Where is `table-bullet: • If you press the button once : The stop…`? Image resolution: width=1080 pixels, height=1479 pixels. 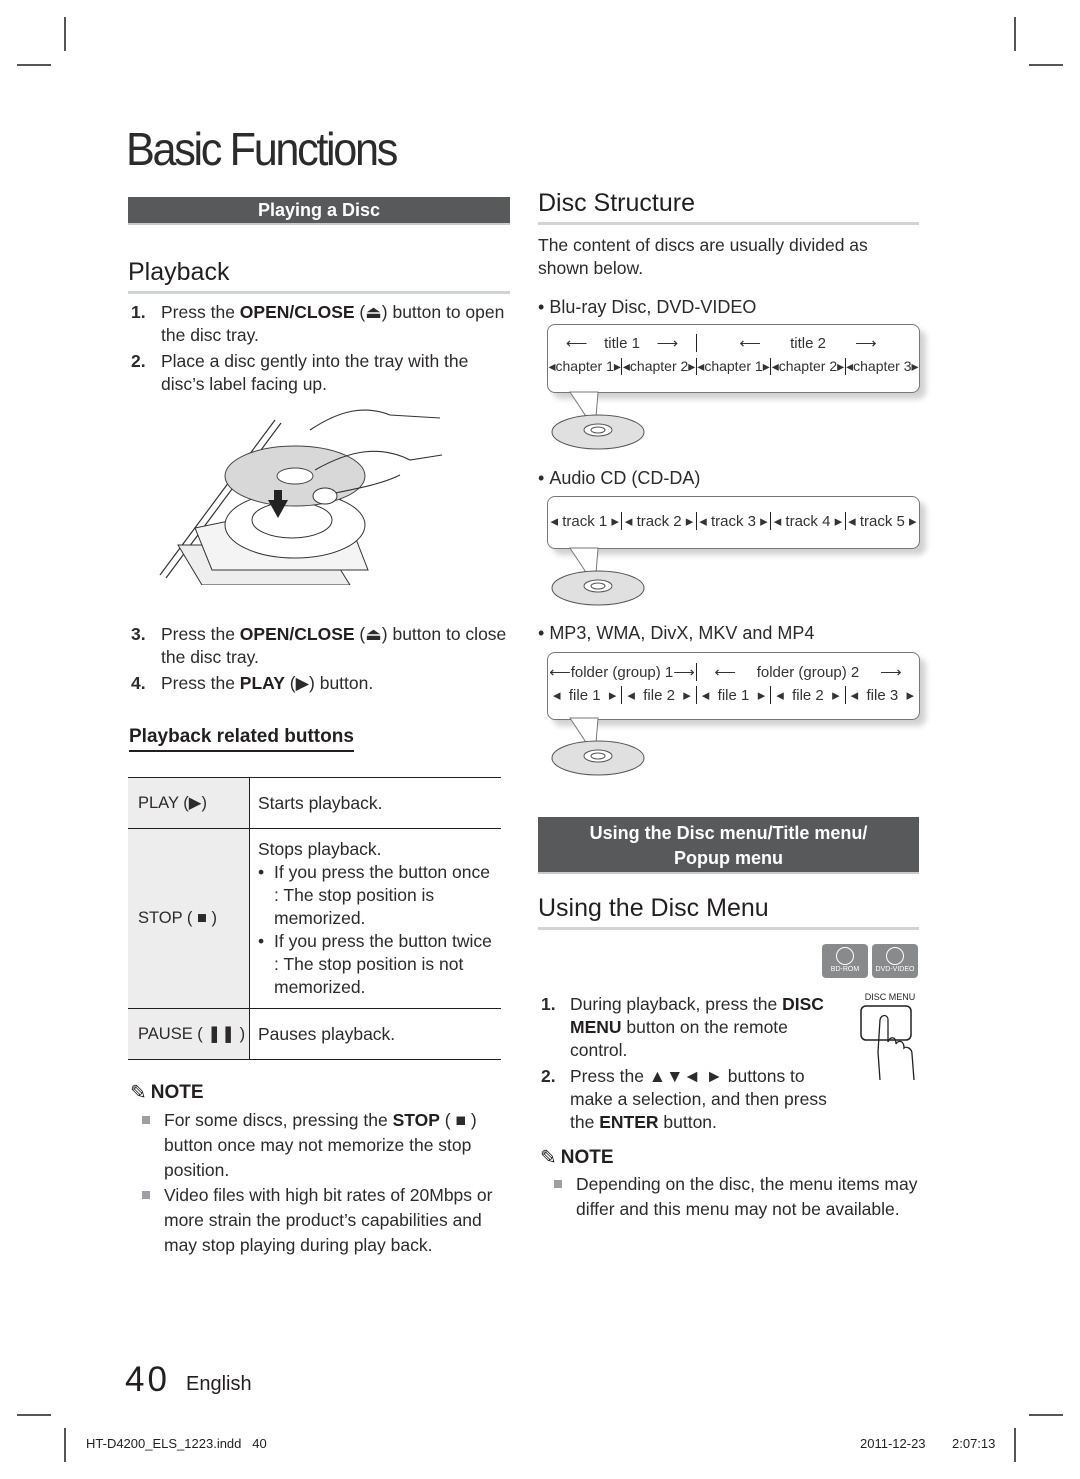
table-bullet: • If you press the button once : The stop… is located at coordinates (375, 895).